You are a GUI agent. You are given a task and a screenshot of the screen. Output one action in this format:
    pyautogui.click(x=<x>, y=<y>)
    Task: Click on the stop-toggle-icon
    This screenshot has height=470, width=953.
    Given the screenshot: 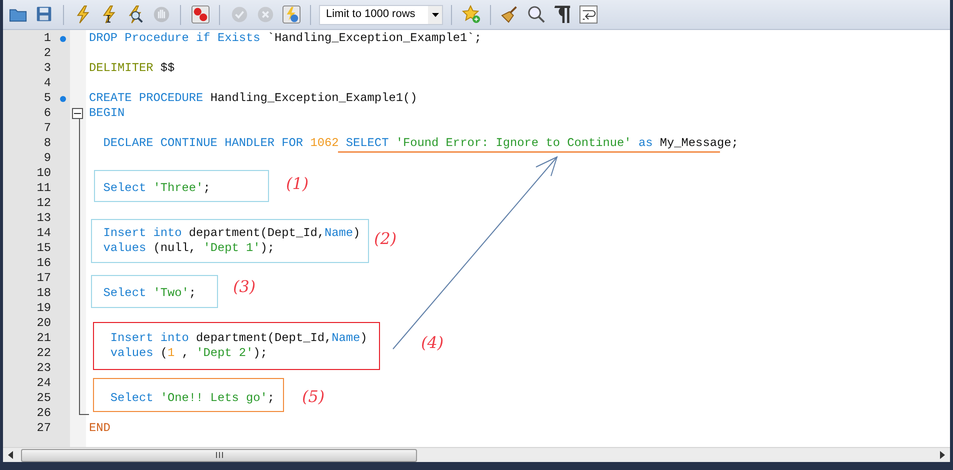 What is the action you would take?
    pyautogui.click(x=200, y=14)
    